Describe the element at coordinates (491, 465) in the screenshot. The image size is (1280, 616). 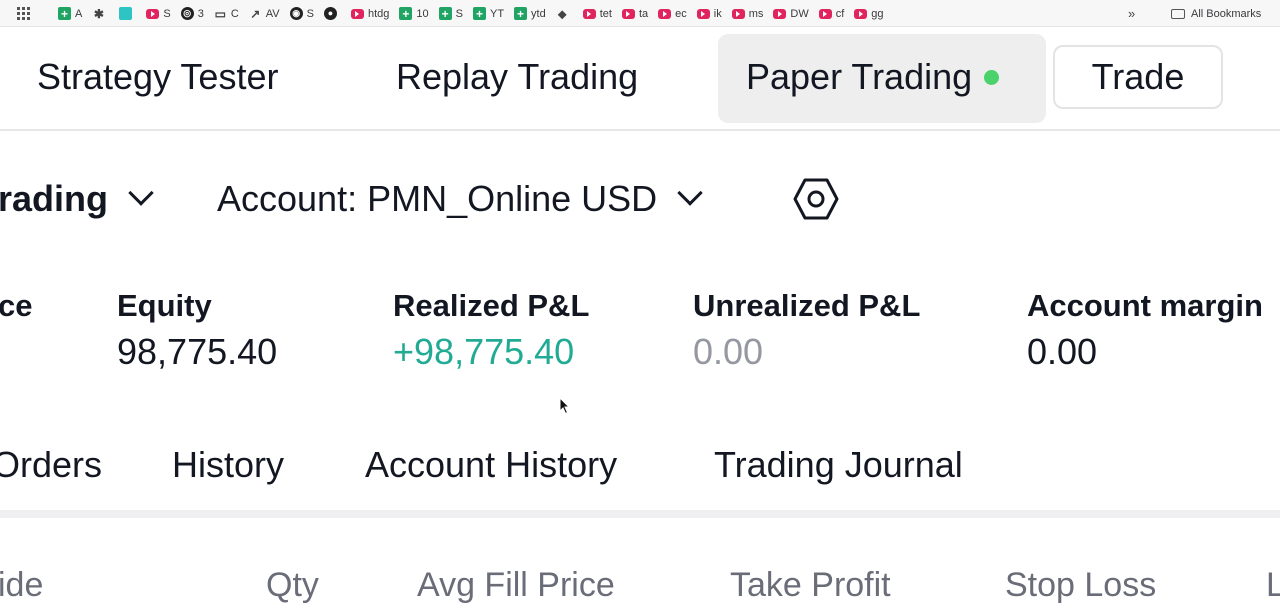
I see `tab-account-history: Account History` at that location.